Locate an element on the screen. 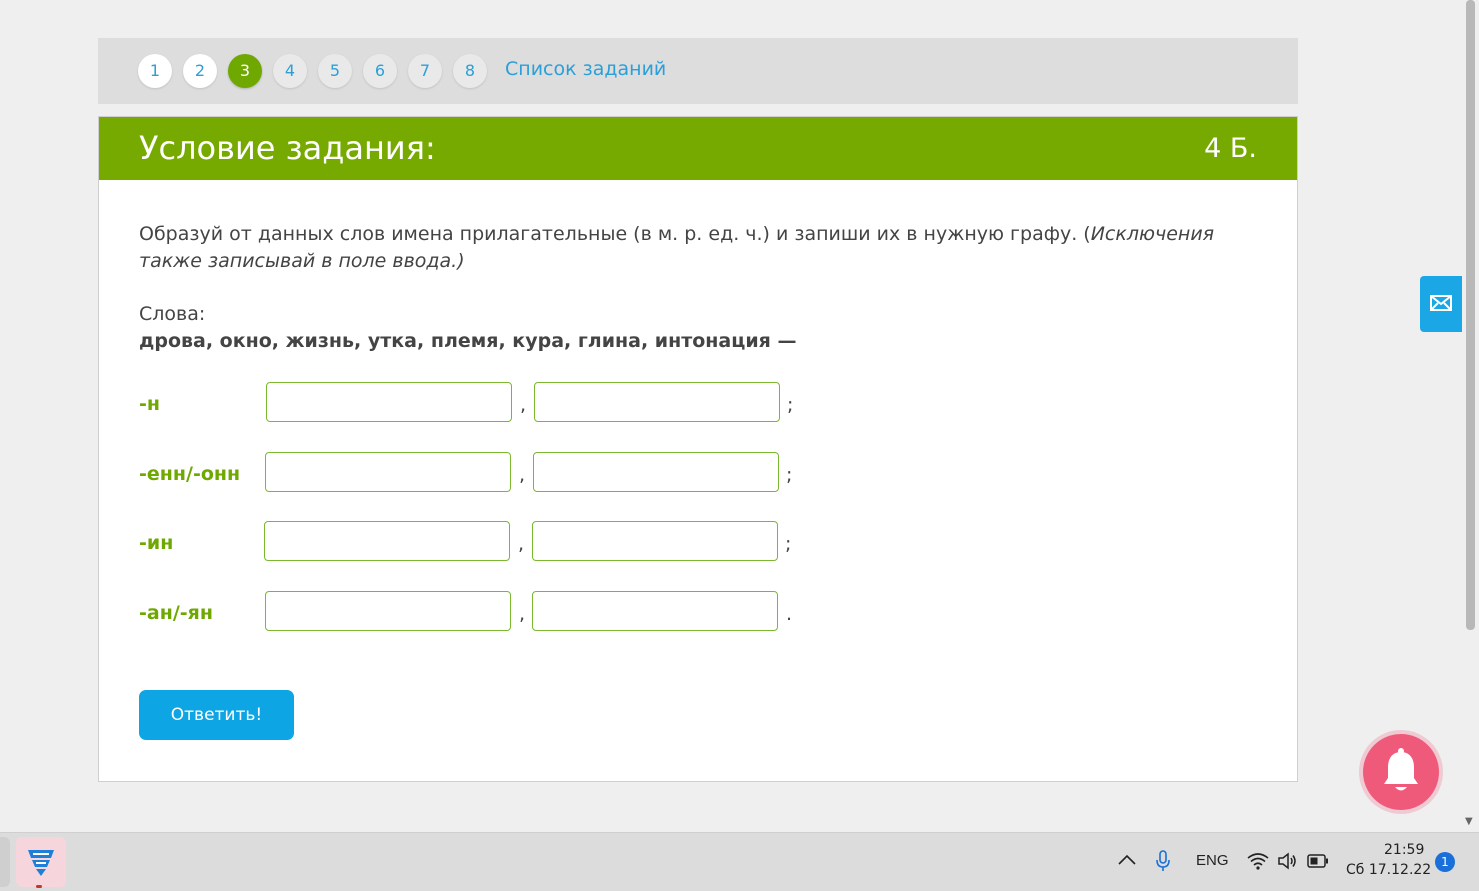  speaker-icon is located at coordinates (1287, 861).